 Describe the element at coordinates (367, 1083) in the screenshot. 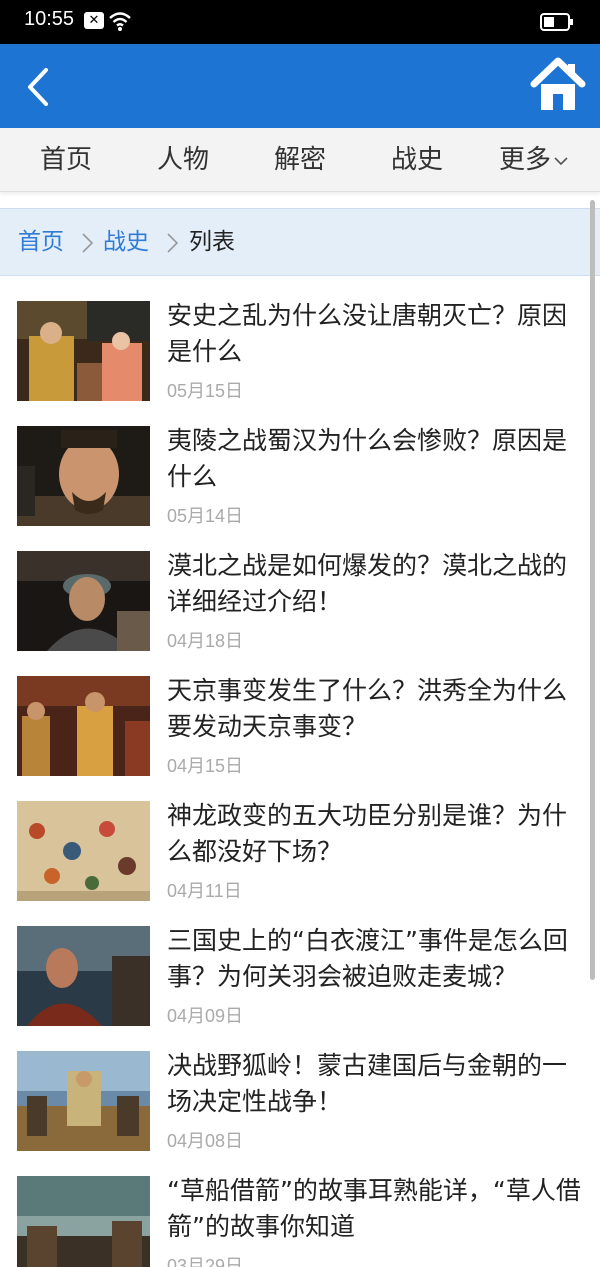

I see `article-title: 决战野狐岭！蒙古建国后与金朝的一场决定性战争！` at that location.